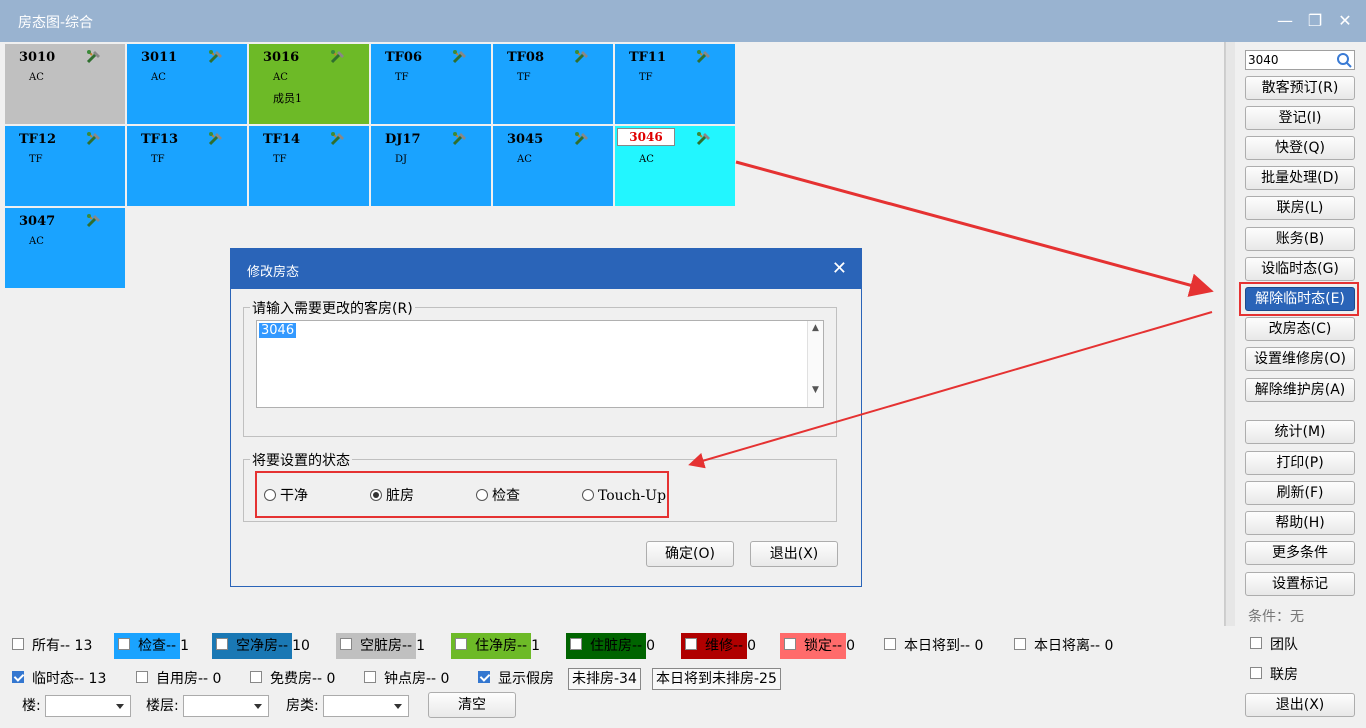 The image size is (1366, 728). I want to click on unassigned-box: 未排房-34, so click(604, 679).